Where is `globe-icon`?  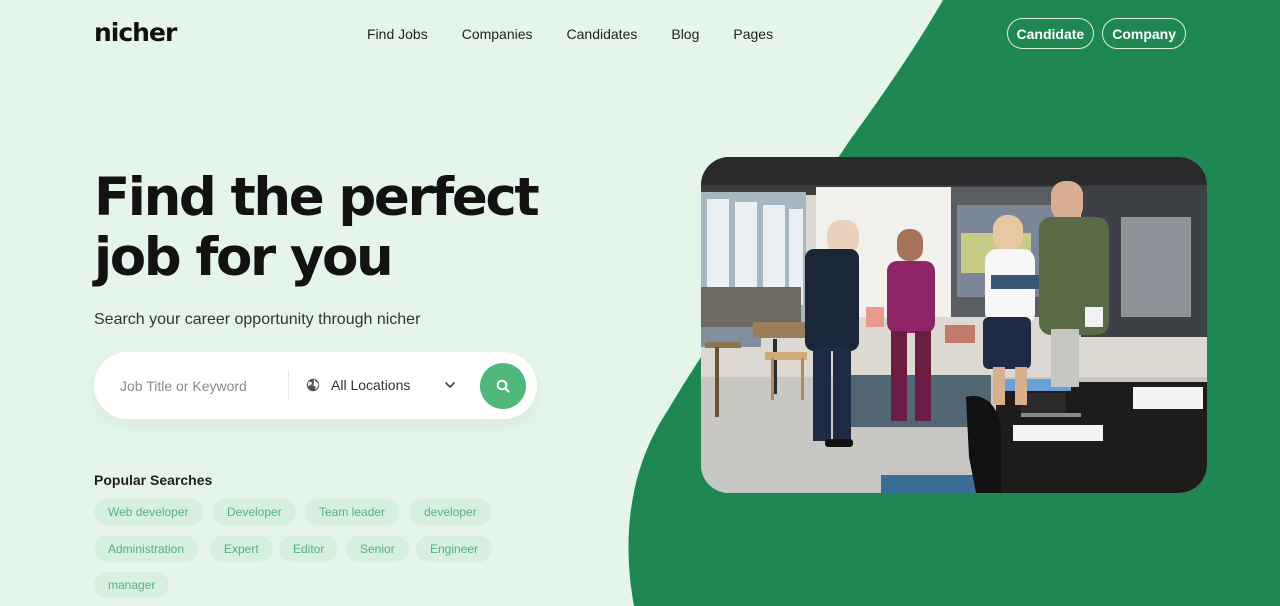 globe-icon is located at coordinates (313, 385).